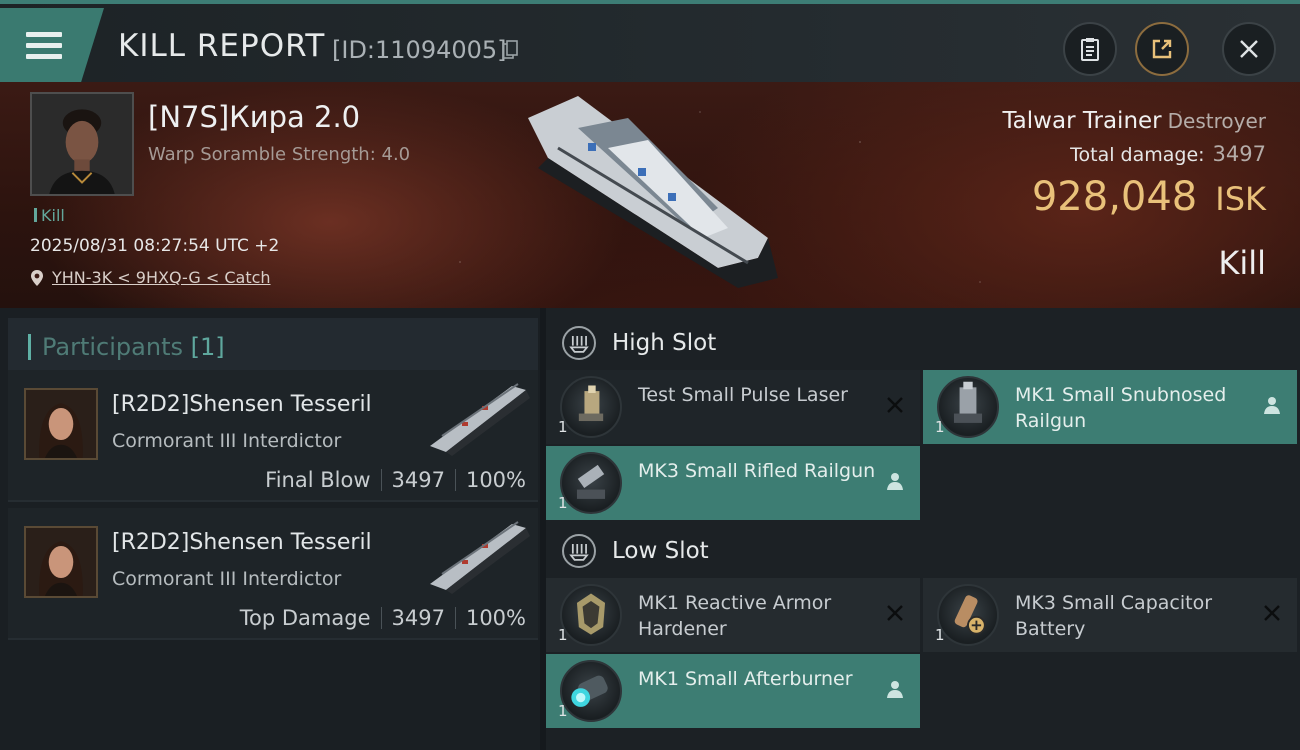 This screenshot has width=1300, height=750. Describe the element at coordinates (318, 480) in the screenshot. I see `participant-role: Final Blow` at that location.